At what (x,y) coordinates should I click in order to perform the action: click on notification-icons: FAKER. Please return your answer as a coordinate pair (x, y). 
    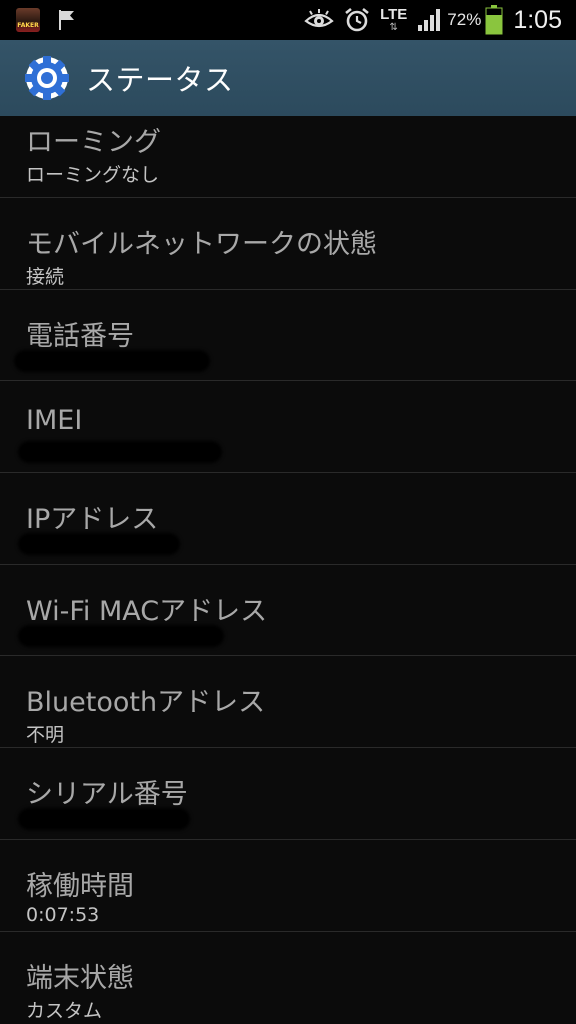
    Looking at the image, I should click on (46, 20).